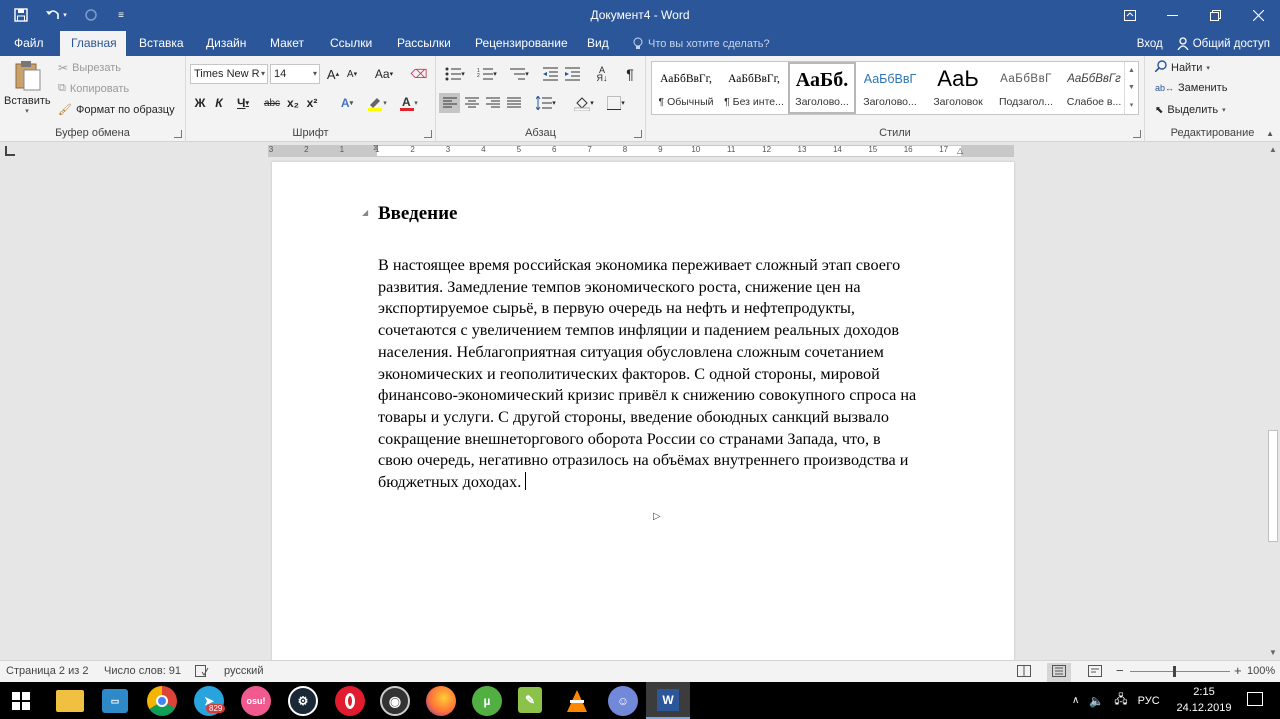  Describe the element at coordinates (678, 483) in the screenshot. I see `body-line: бюджетных доходах.` at that location.